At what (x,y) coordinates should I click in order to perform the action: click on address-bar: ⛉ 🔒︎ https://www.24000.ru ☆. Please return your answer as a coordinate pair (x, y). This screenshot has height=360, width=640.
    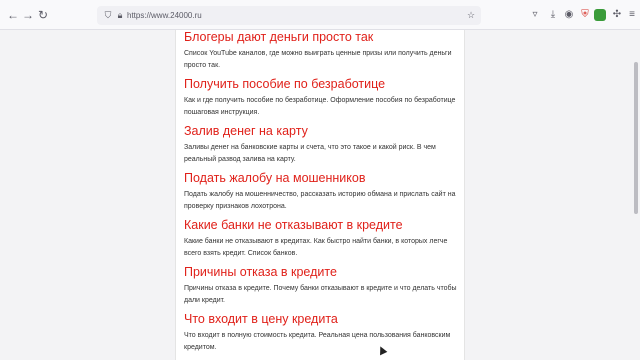
    Looking at the image, I should click on (289, 15).